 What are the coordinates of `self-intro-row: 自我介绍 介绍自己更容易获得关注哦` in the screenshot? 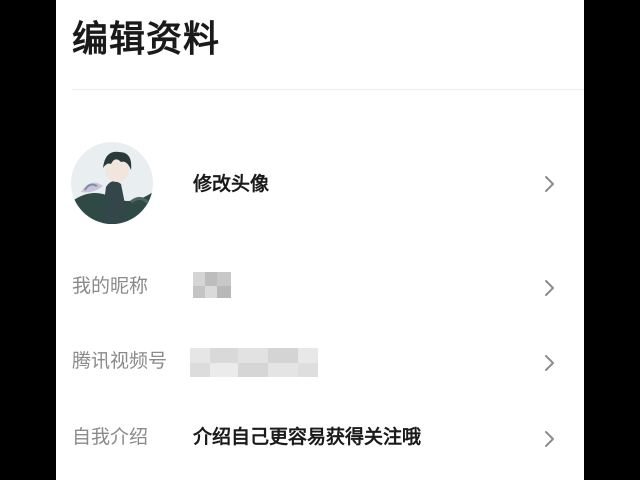 It's located at (320, 438).